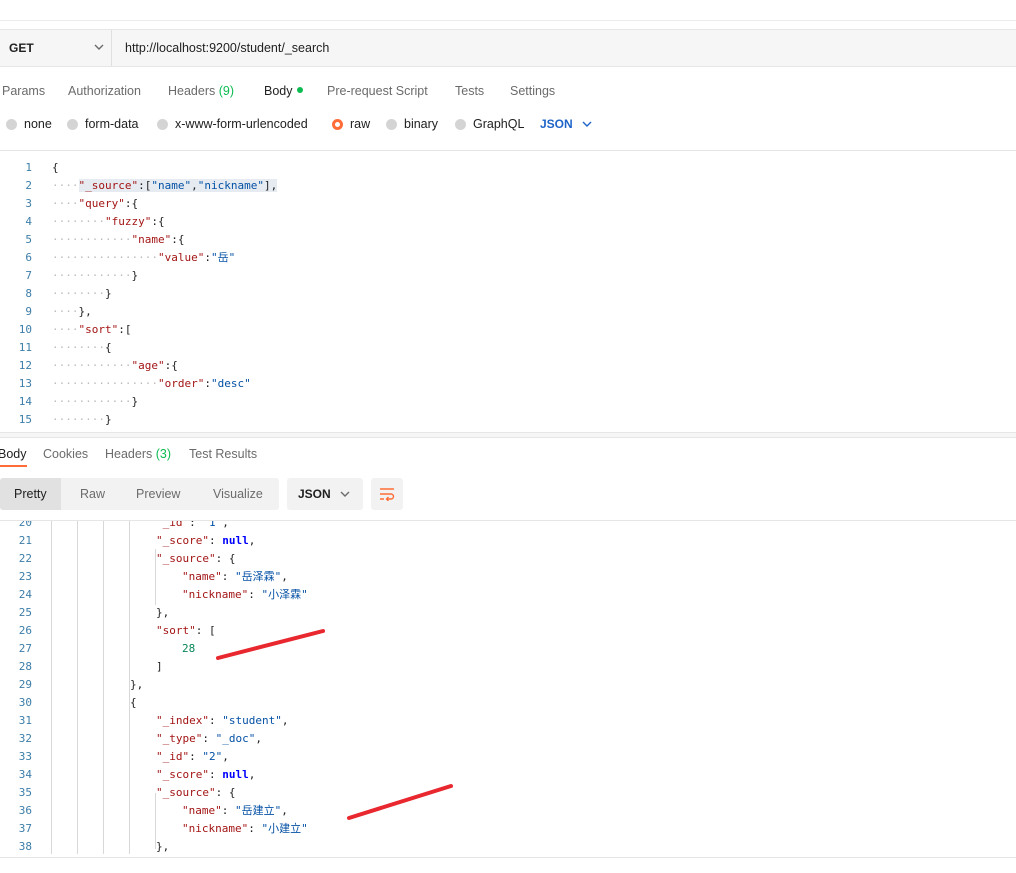 The image size is (1016, 873). Describe the element at coordinates (222, 720) in the screenshot. I see `code-text: "_index": "student",` at that location.